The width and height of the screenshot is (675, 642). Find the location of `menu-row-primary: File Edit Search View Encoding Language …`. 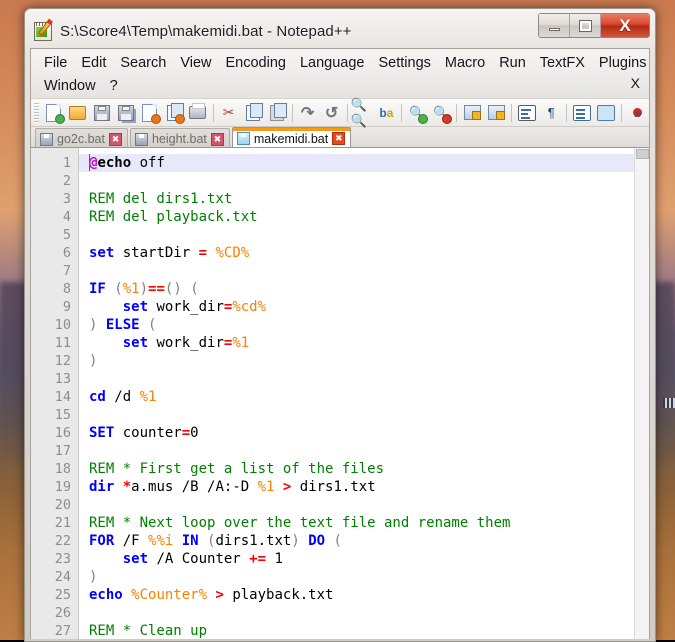

menu-row-primary: File Edit Search View Encoding Language … is located at coordinates (340, 62).